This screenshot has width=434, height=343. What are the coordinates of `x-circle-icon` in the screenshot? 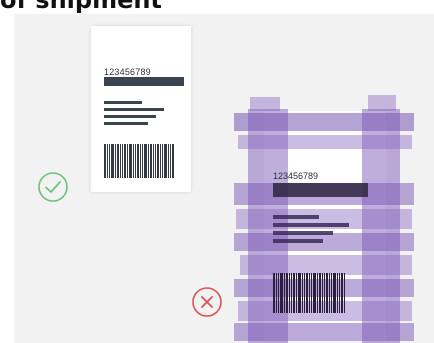 It's located at (207, 302).